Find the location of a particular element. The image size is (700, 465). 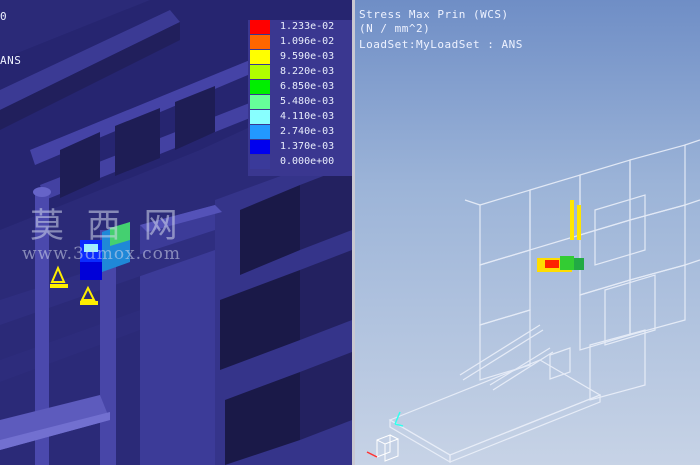

legend-row: 8.220e-03 is located at coordinates (300, 72).